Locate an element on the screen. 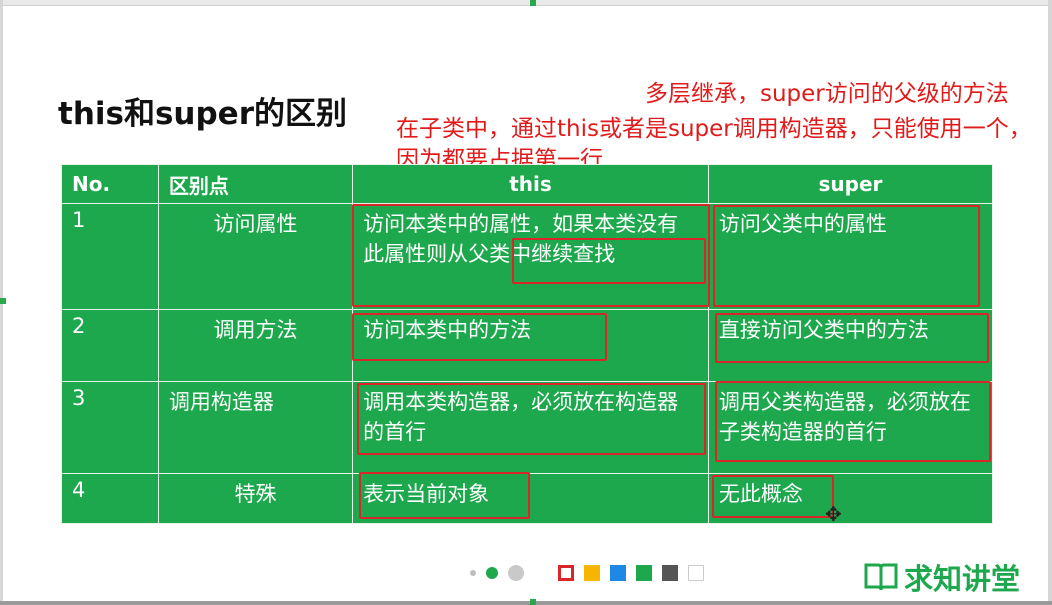 This screenshot has width=1052, height=605. cell-point: 访问属性 is located at coordinates (255, 256).